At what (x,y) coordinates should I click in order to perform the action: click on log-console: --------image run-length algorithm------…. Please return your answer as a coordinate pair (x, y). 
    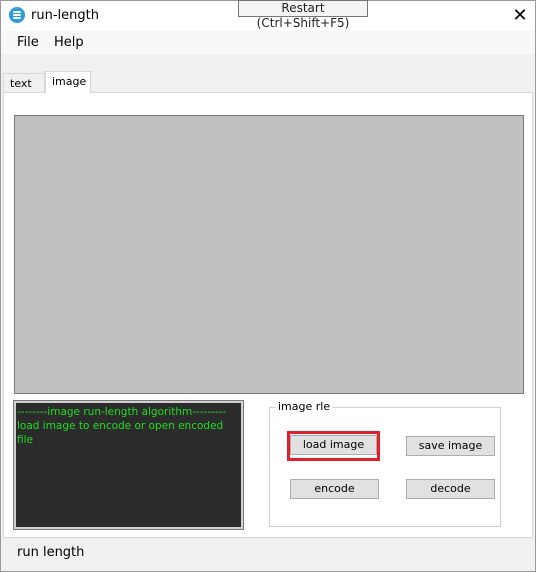
    Looking at the image, I should click on (128, 465).